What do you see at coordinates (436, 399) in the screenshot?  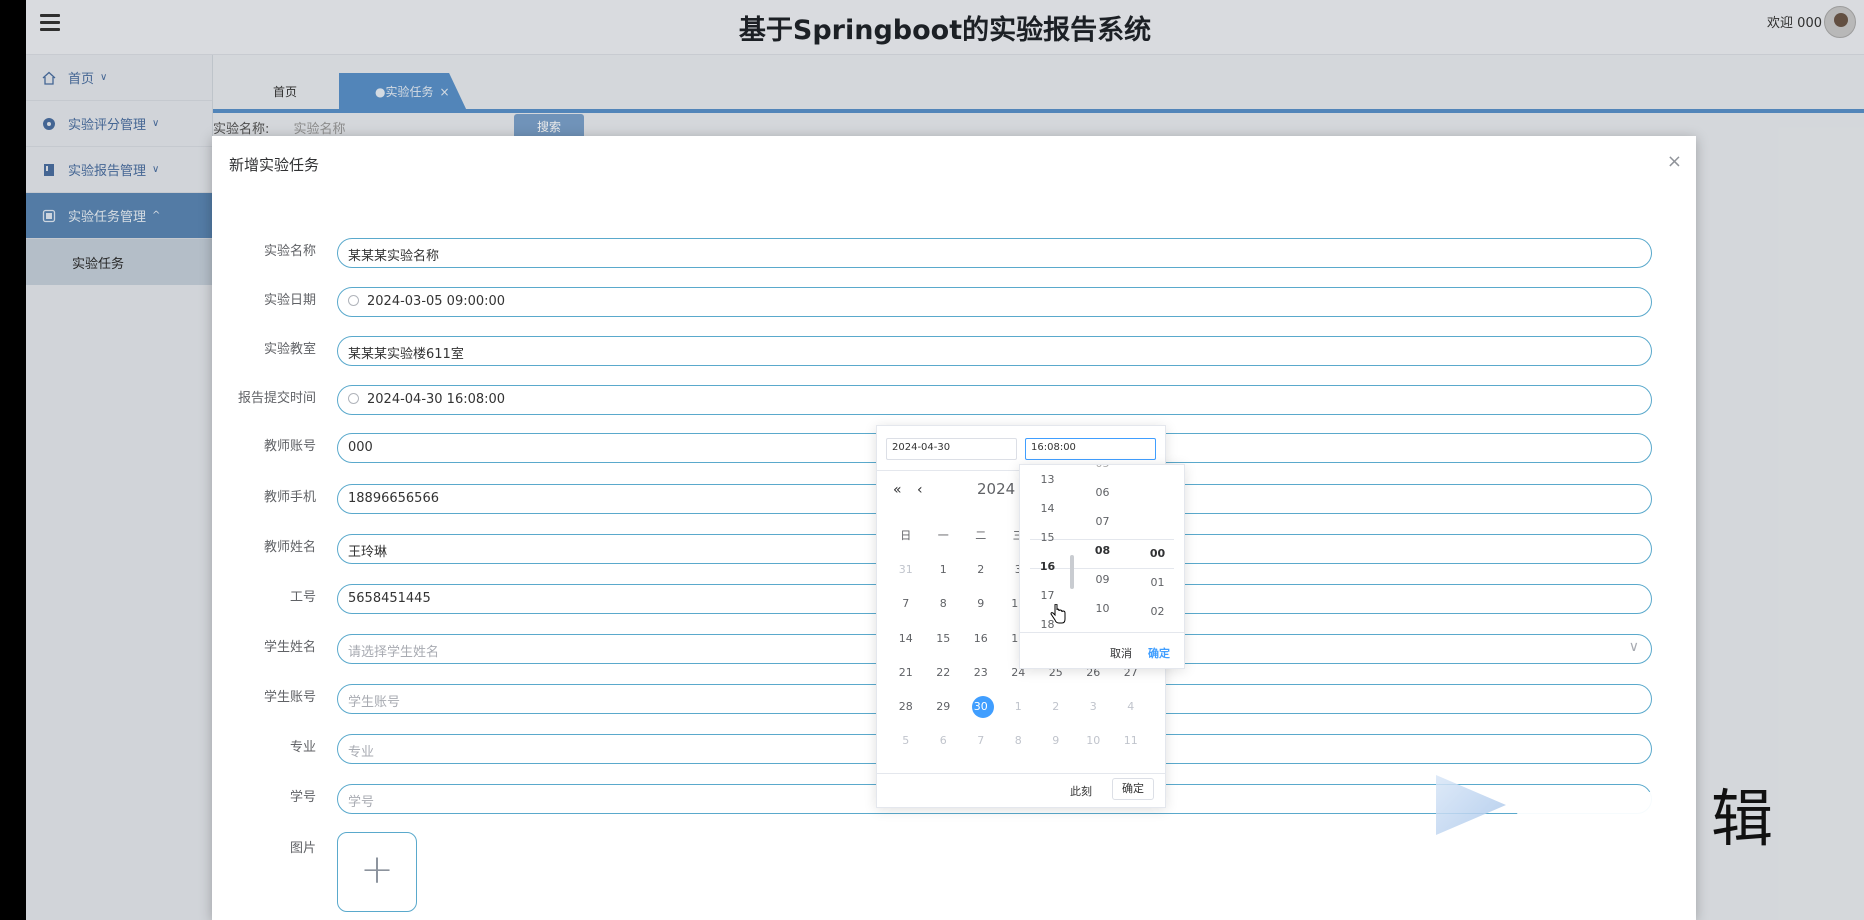 I see `deadline-value: 2024-04-30 16:08:00` at bounding box center [436, 399].